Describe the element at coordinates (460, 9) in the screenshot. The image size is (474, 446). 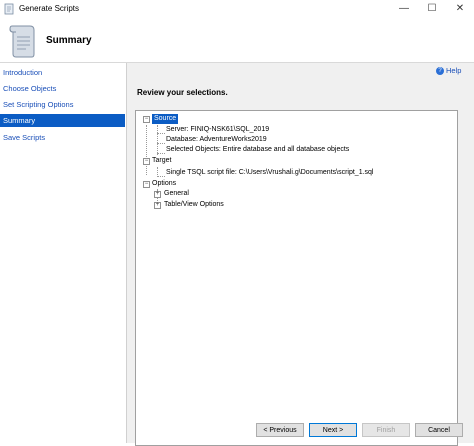
I see `close-button: ✕` at that location.